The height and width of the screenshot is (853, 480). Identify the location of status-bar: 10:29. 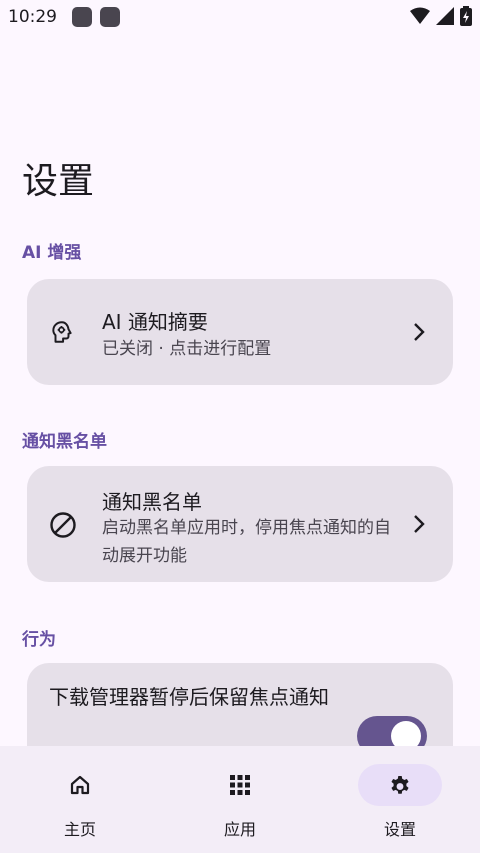
(240, 17).